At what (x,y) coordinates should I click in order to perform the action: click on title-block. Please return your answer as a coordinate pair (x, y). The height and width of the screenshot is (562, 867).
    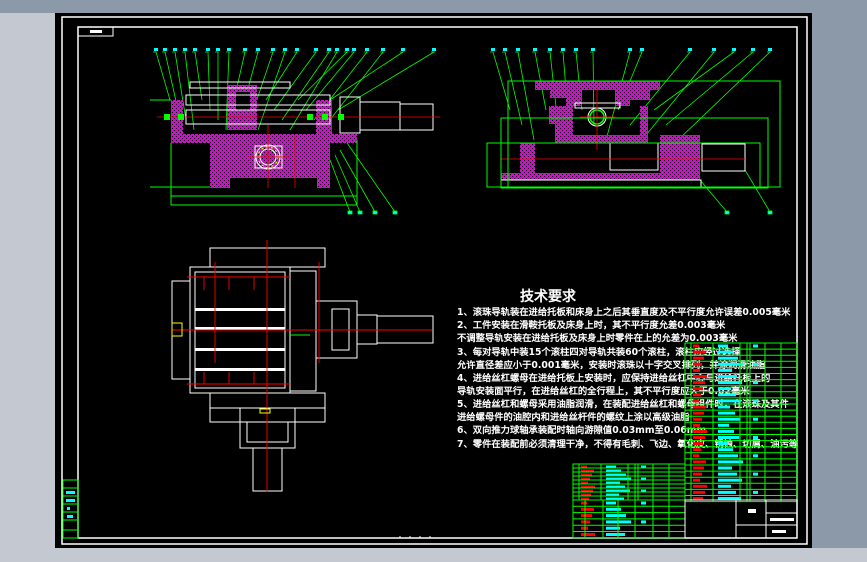
    Looking at the image, I should click on (741, 519).